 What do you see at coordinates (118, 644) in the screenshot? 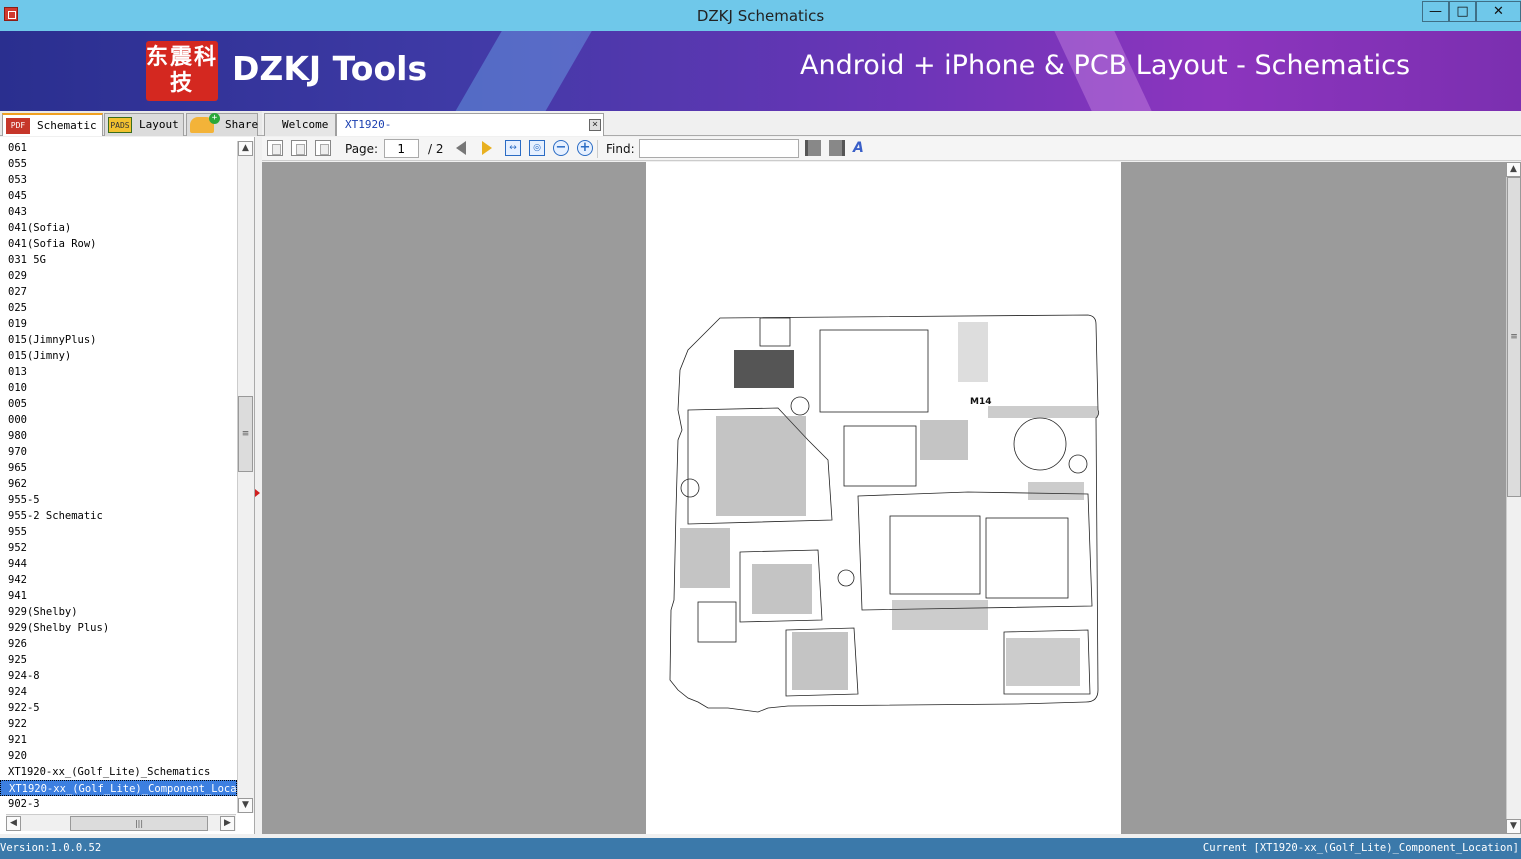
I see `tree-item: 926` at bounding box center [118, 644].